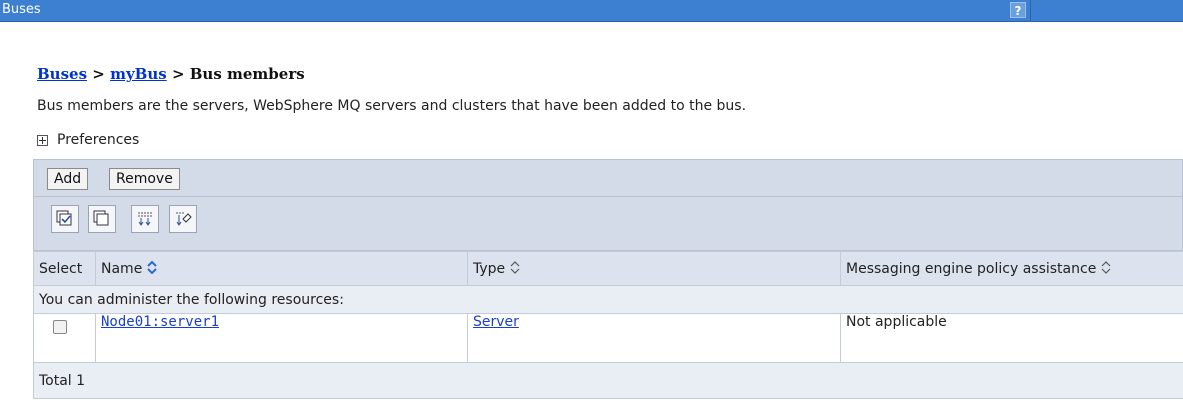  I want to click on total-count: Total 1, so click(608, 380).